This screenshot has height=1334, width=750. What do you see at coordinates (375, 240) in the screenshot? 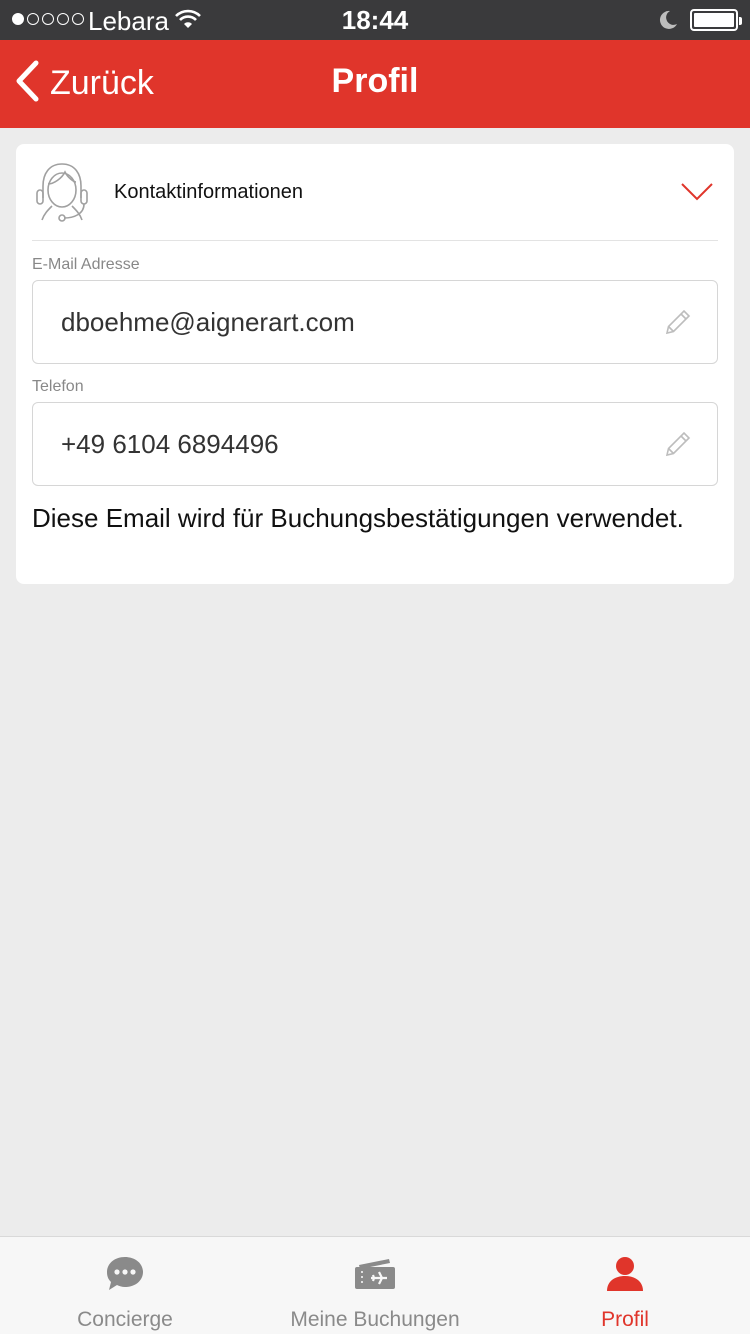
I see `section-divider` at bounding box center [375, 240].